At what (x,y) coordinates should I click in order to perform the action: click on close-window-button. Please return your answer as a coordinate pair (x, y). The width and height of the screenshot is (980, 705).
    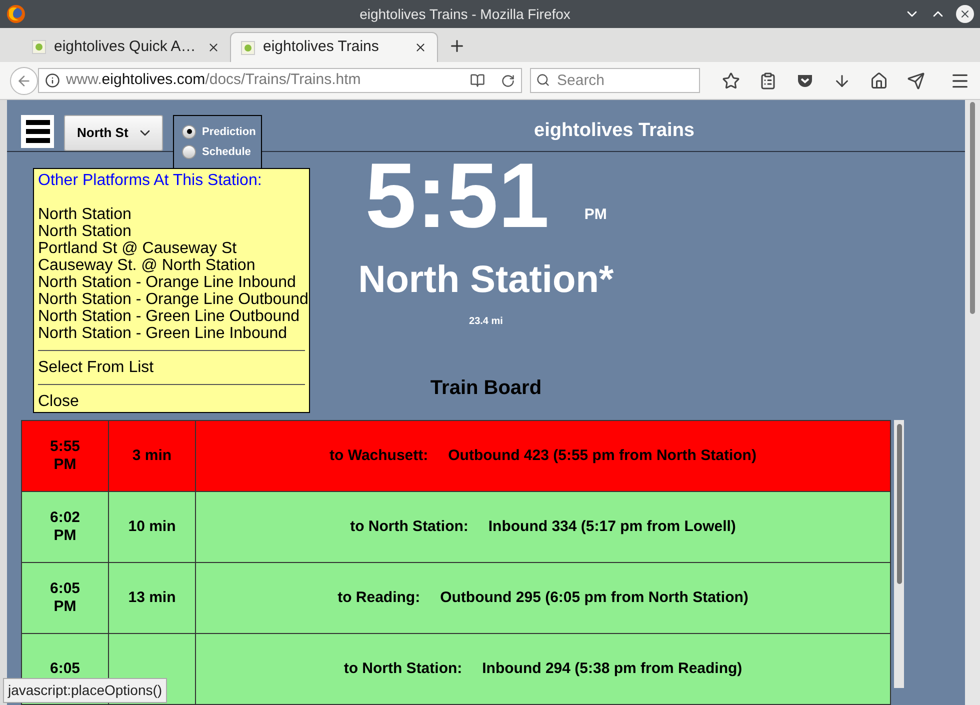
    Looking at the image, I should click on (965, 14).